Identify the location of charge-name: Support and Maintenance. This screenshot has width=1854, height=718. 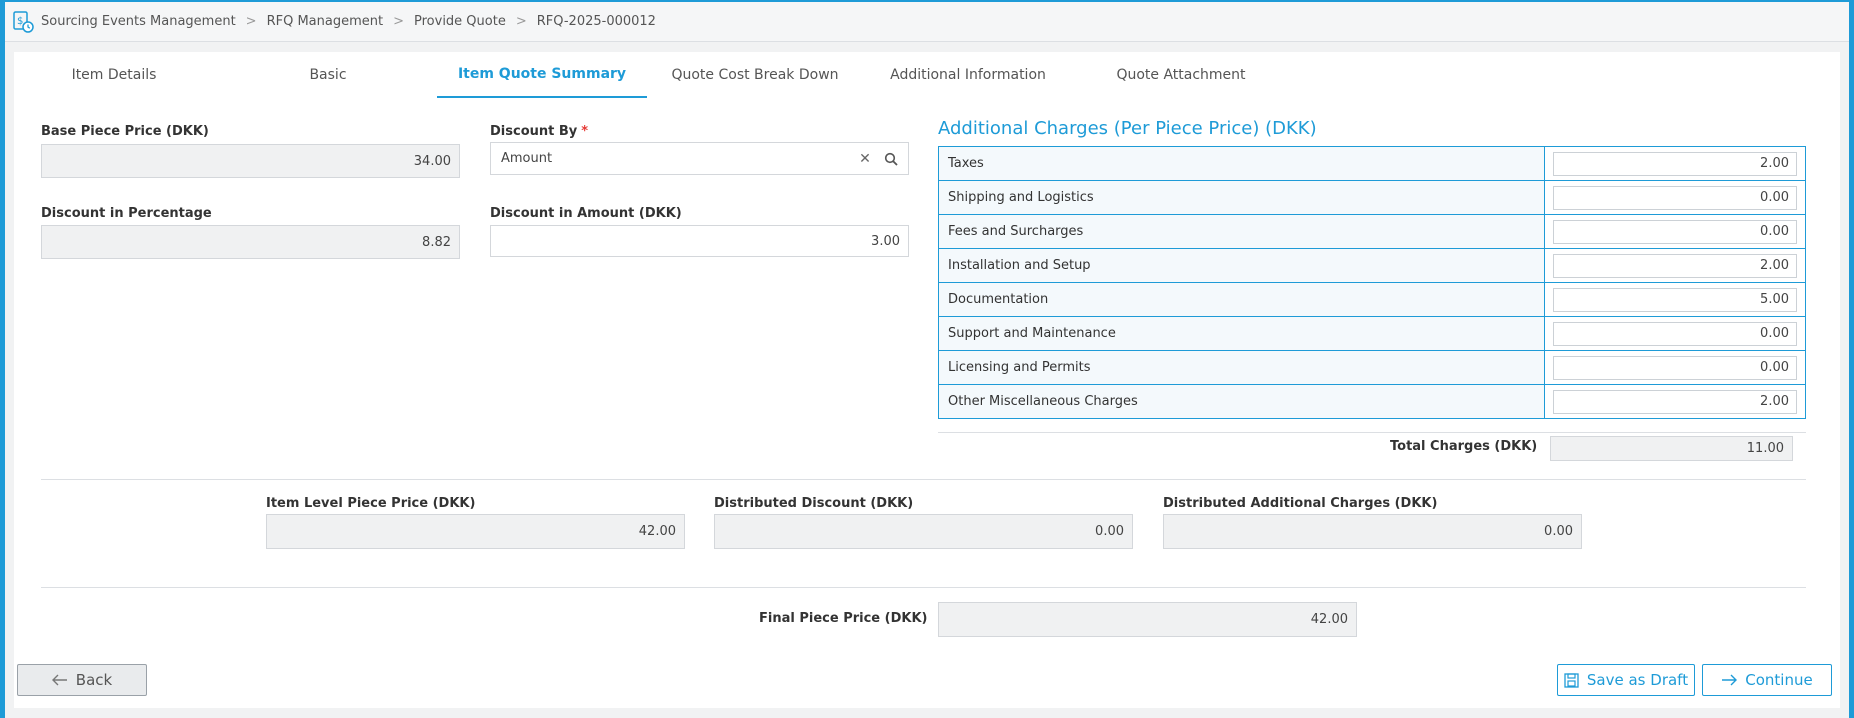
(1241, 333).